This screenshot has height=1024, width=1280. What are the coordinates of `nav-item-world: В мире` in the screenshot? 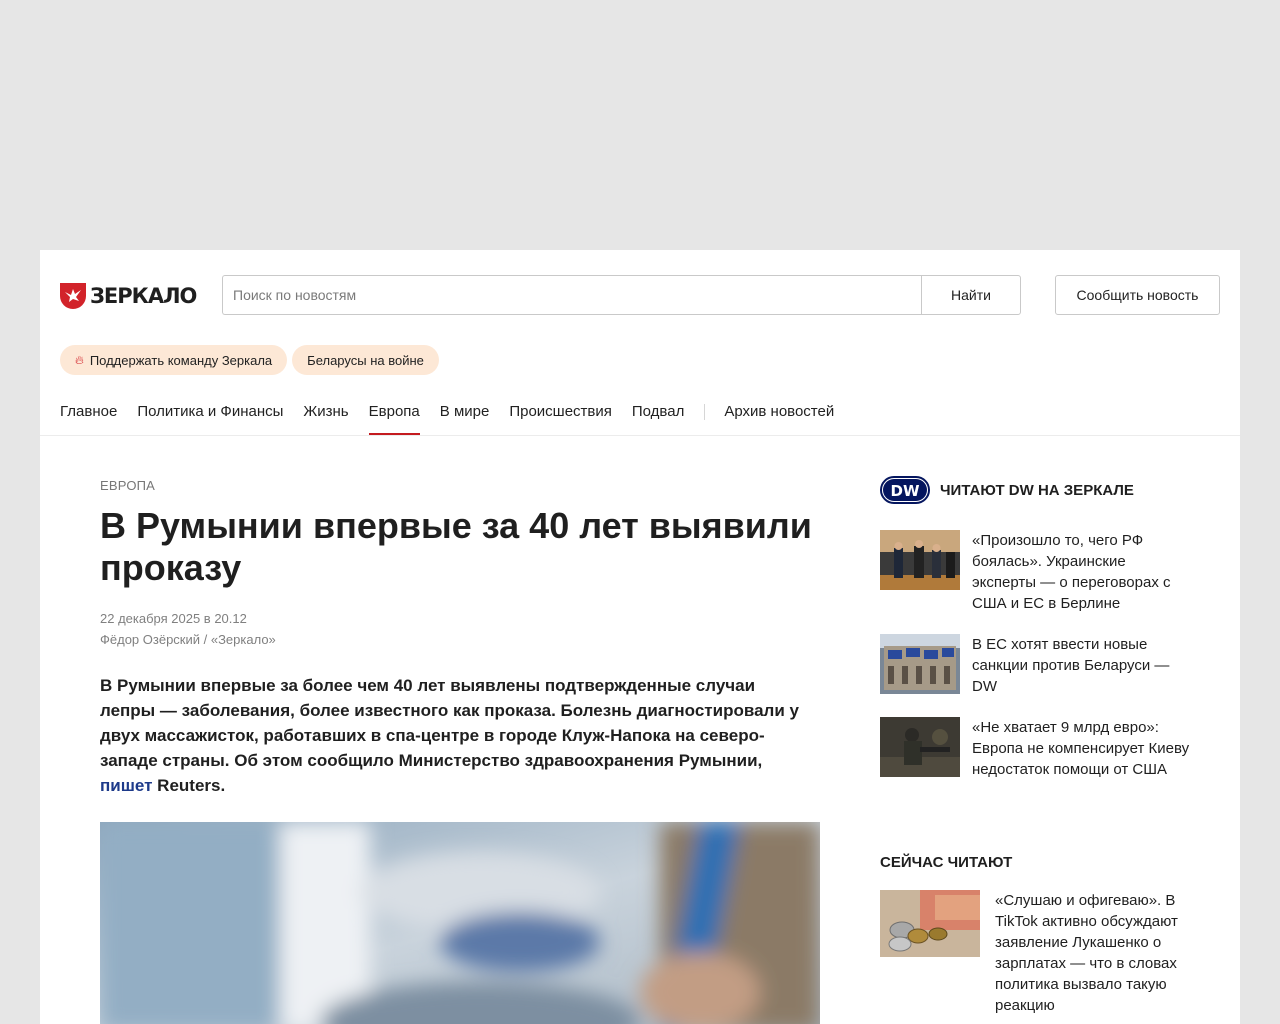 It's located at (465, 414).